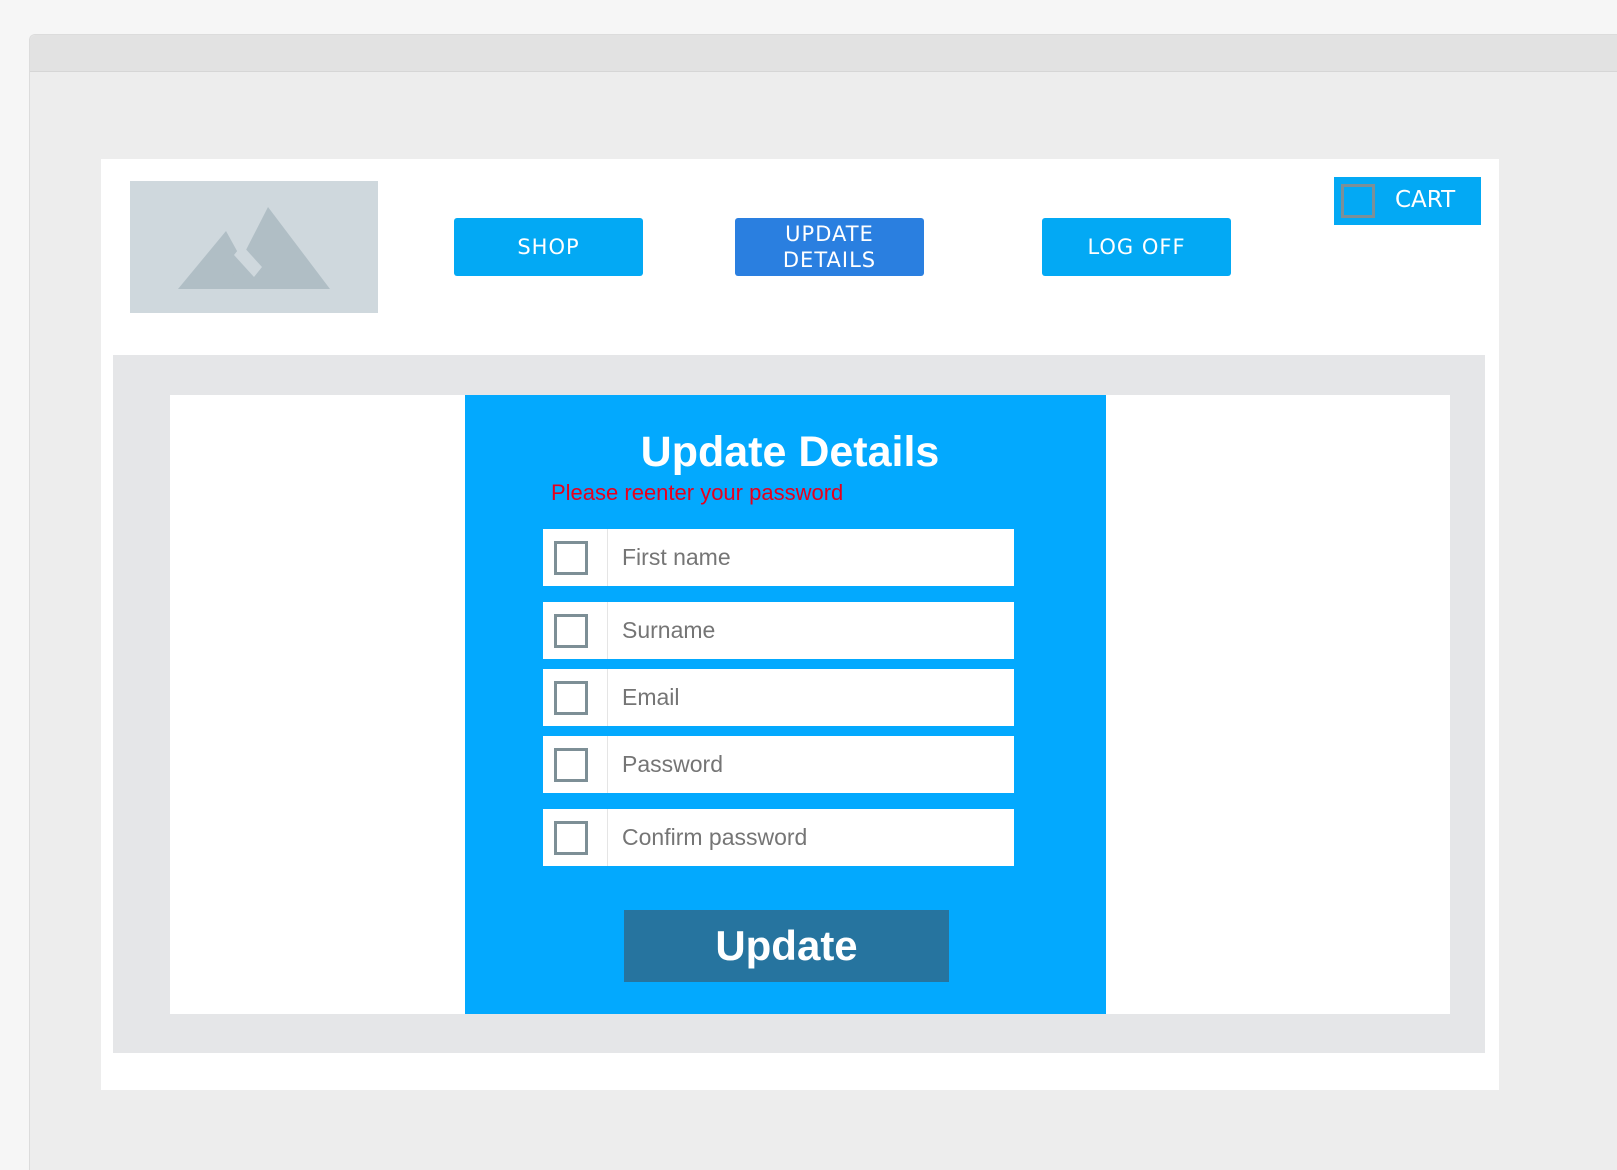 Image resolution: width=1617 pixels, height=1170 pixels. I want to click on window-title-bar, so click(823, 53).